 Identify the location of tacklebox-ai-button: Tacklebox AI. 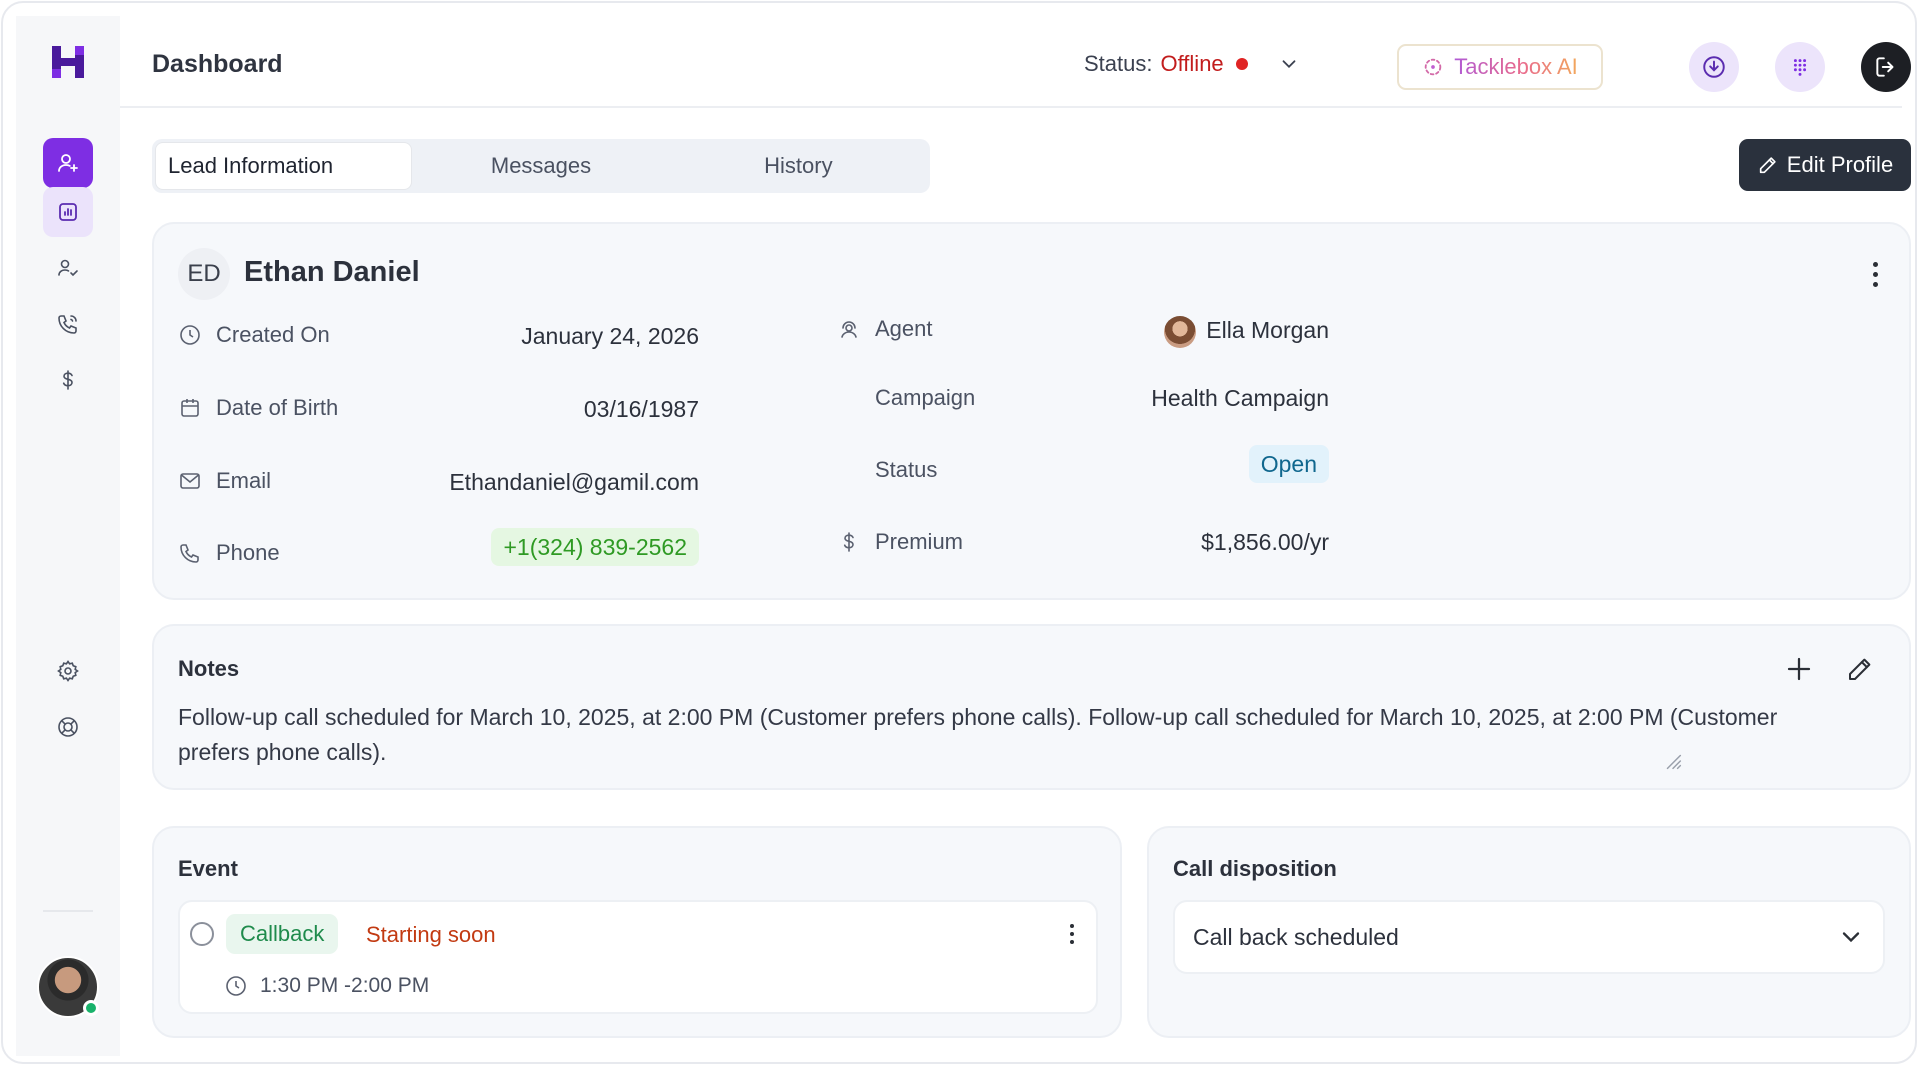
(1500, 67).